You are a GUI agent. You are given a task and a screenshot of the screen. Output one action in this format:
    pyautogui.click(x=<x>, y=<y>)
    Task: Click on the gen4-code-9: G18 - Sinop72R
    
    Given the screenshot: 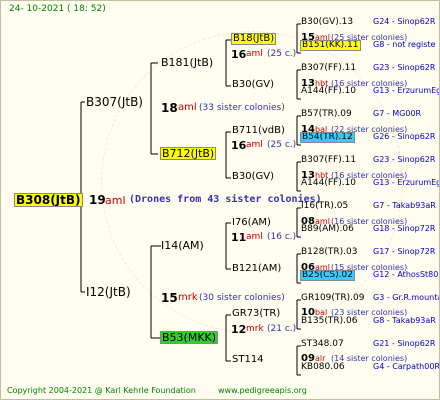 What is the action you would take?
    pyautogui.click(x=404, y=228)
    